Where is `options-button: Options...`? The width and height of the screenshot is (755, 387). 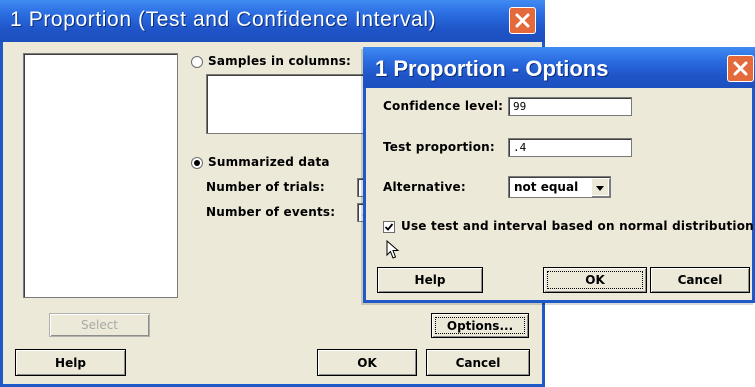 options-button: Options... is located at coordinates (480, 325).